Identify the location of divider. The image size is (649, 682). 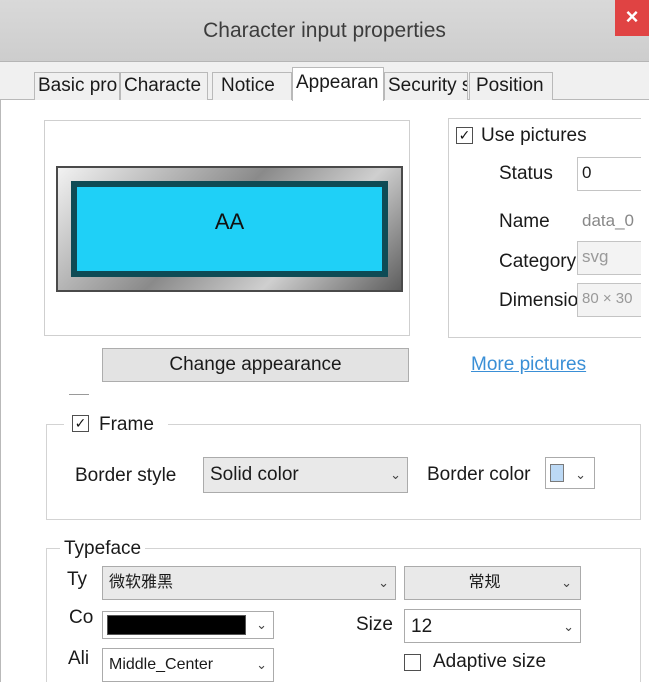
(79, 398).